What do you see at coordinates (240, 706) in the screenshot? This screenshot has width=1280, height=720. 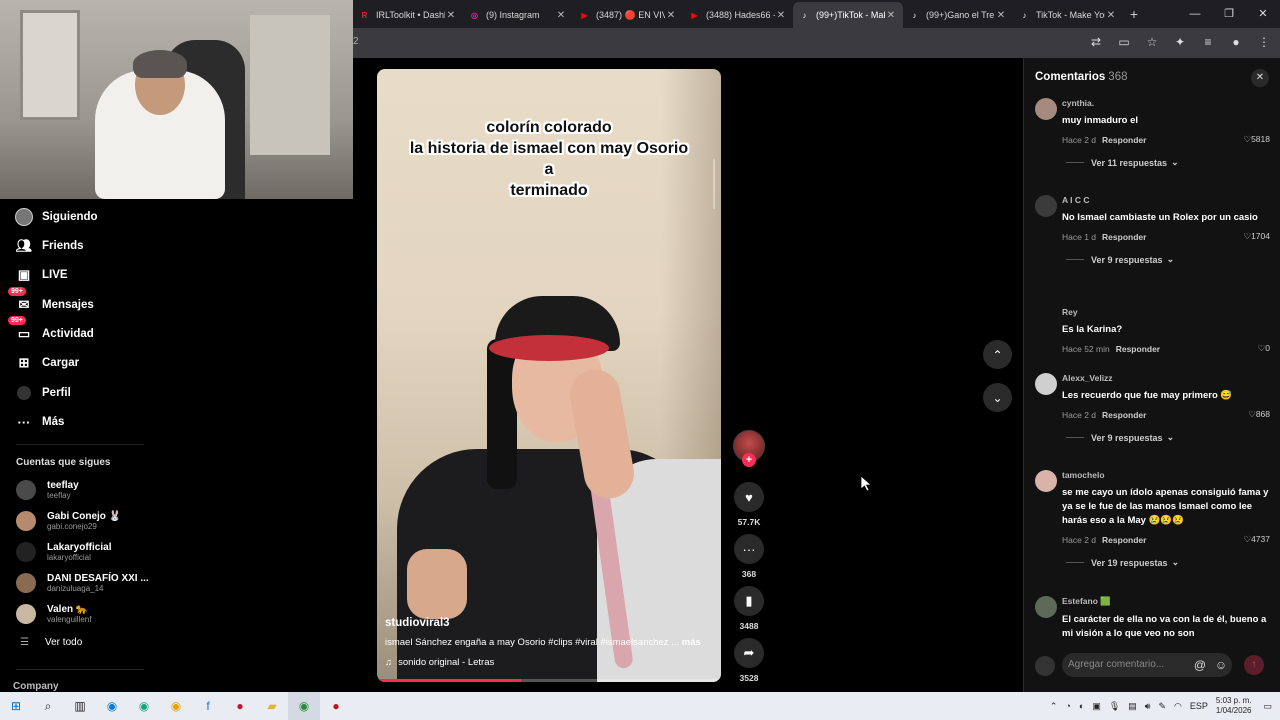 I see `app-red-icon: ●` at bounding box center [240, 706].